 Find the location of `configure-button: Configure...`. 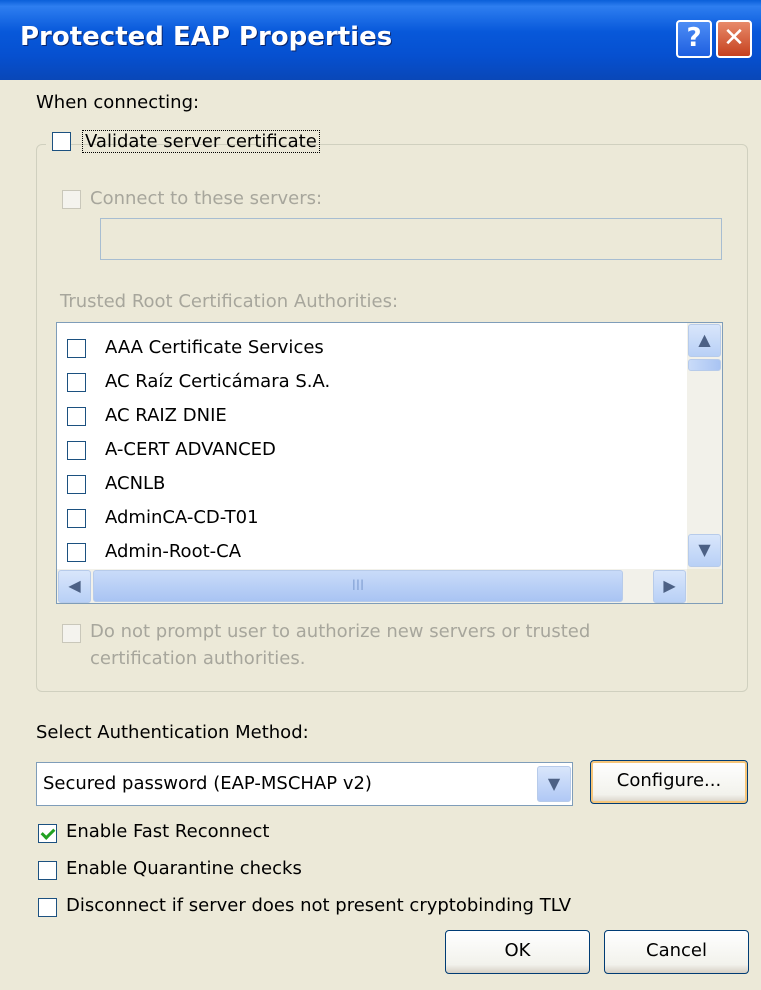

configure-button: Configure... is located at coordinates (669, 782).